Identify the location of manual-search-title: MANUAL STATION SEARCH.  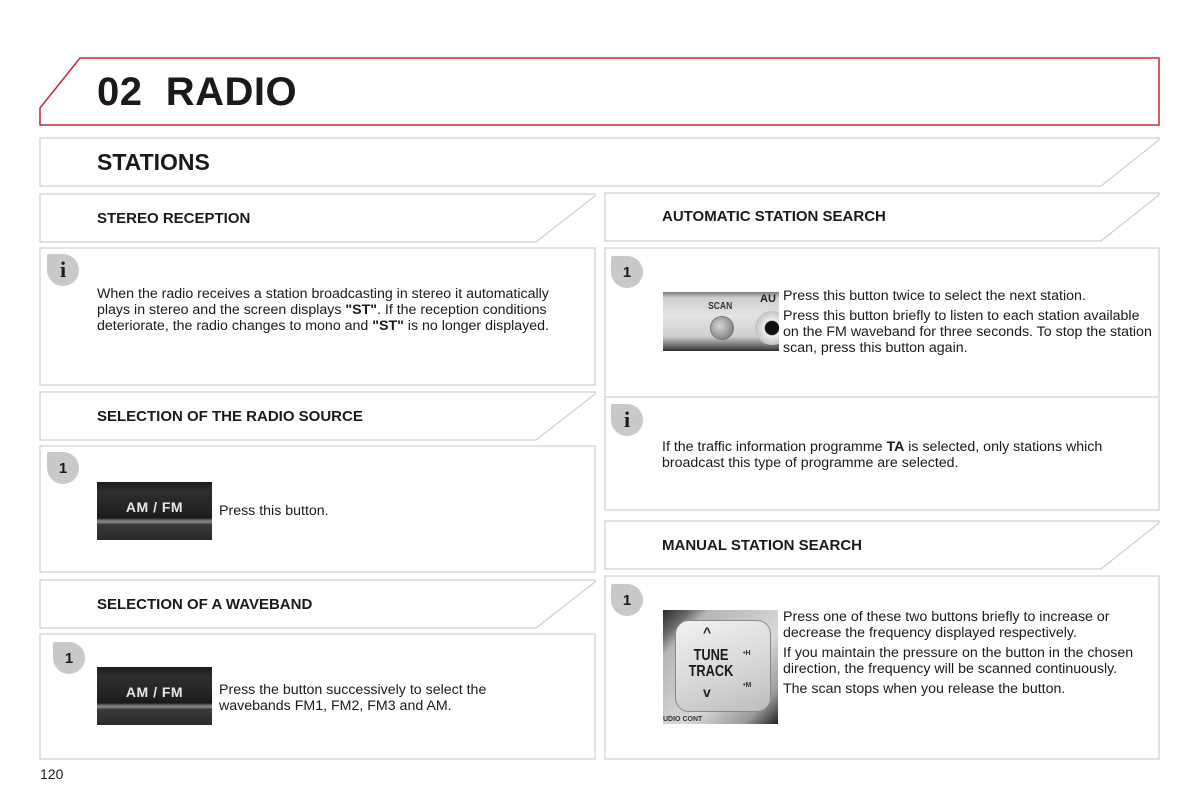
(762, 545).